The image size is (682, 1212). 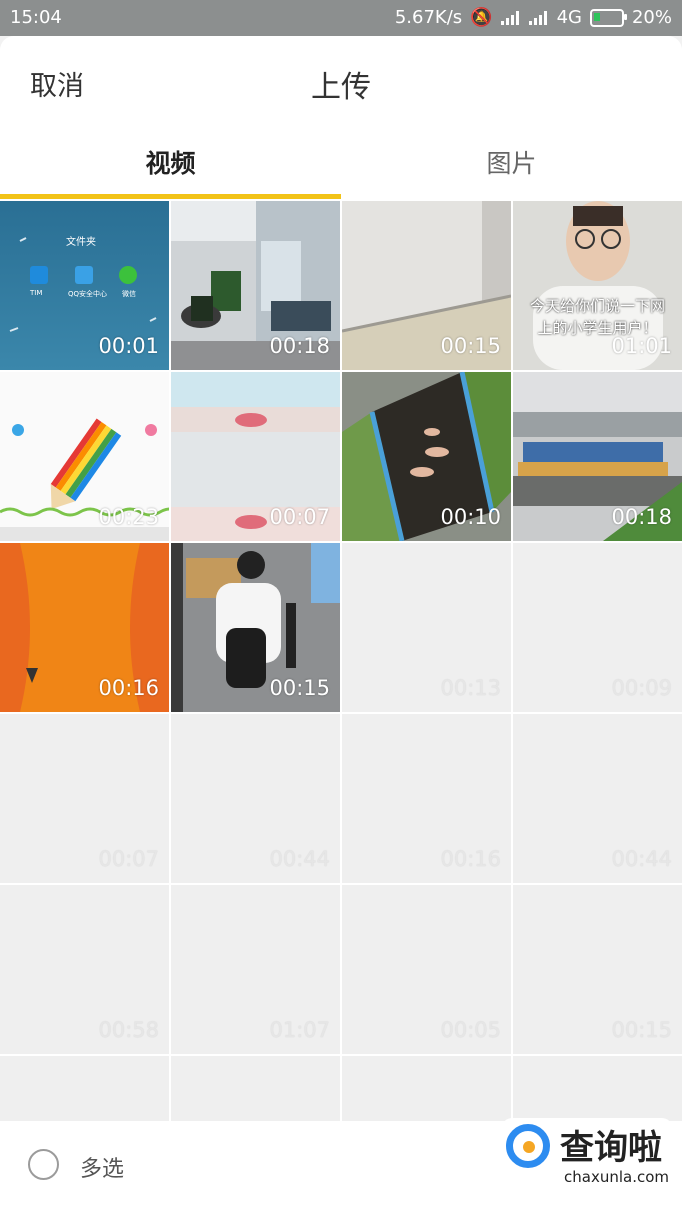 What do you see at coordinates (341, 87) in the screenshot?
I see `page-title: 上传` at bounding box center [341, 87].